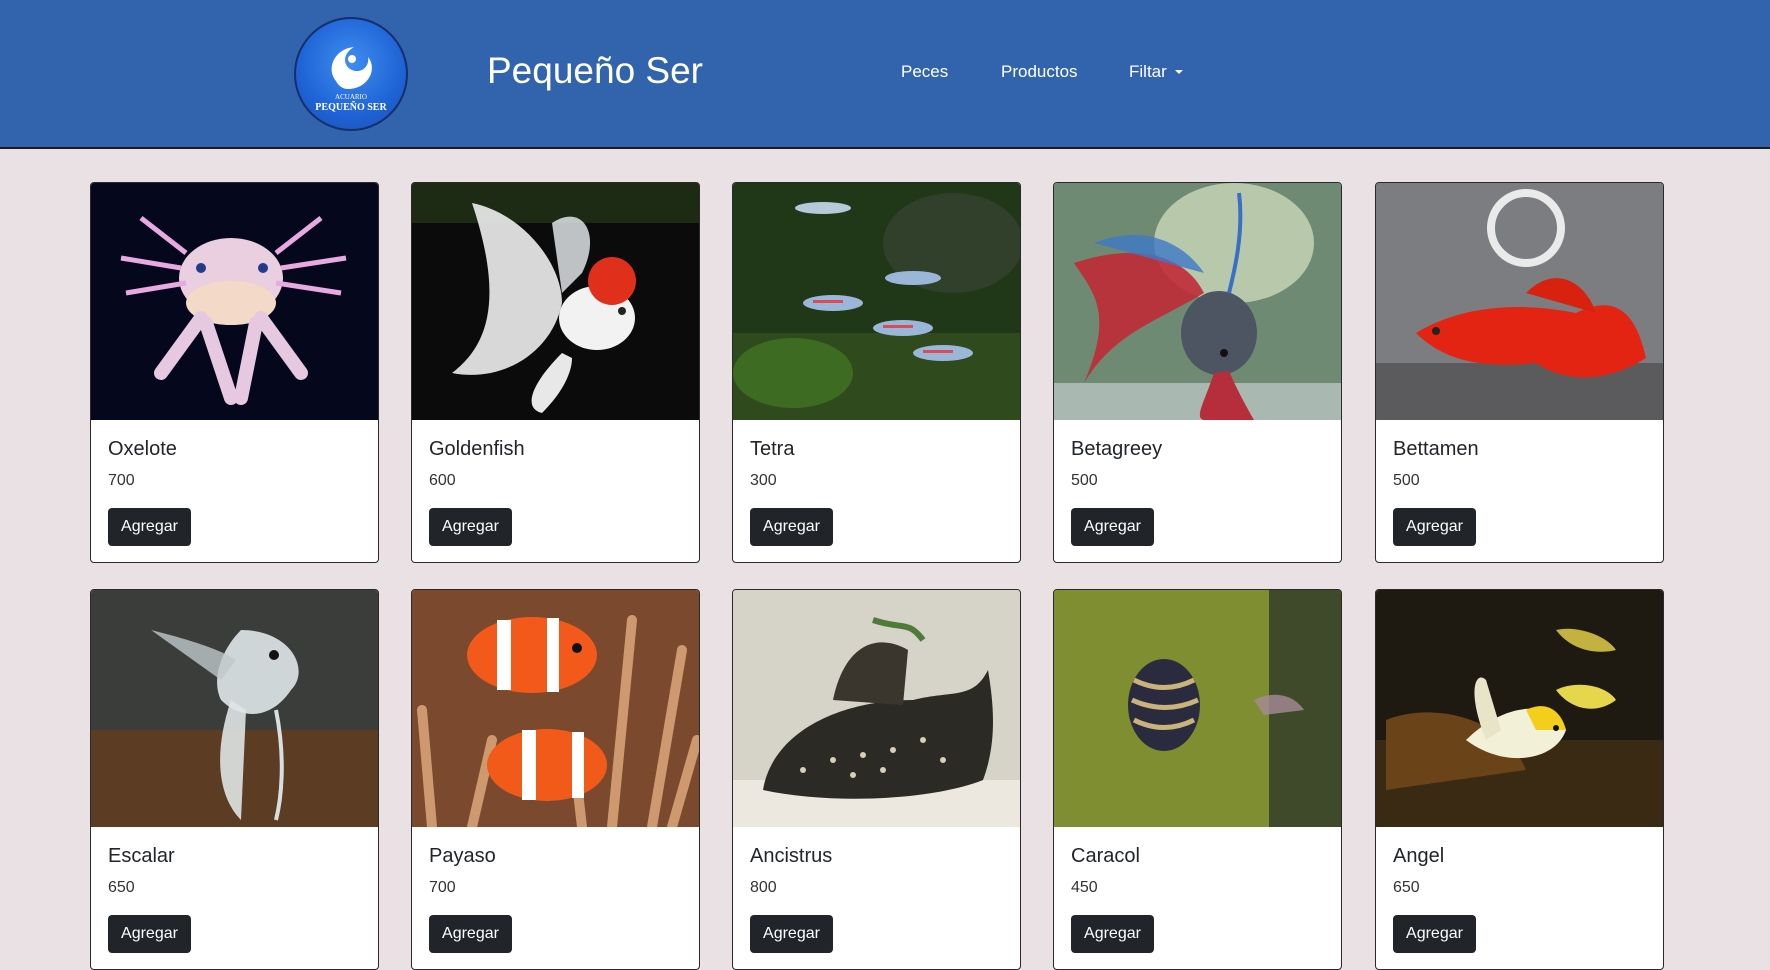 This screenshot has width=1770, height=970. What do you see at coordinates (763, 887) in the screenshot?
I see `product-price: 800` at bounding box center [763, 887].